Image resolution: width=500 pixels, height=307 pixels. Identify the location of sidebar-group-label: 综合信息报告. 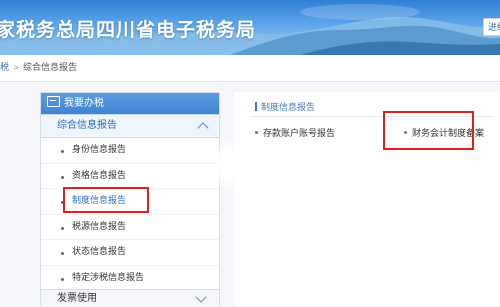
(87, 125).